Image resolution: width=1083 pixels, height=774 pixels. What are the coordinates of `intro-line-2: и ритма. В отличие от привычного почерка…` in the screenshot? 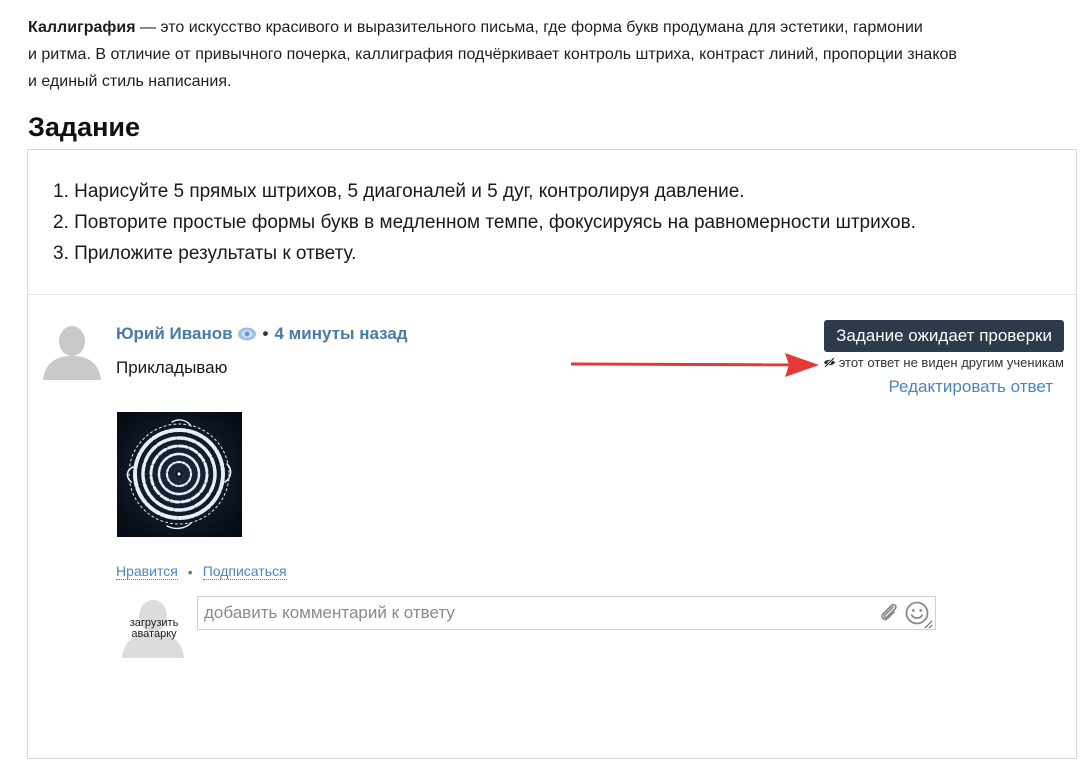 It's located at (492, 54).